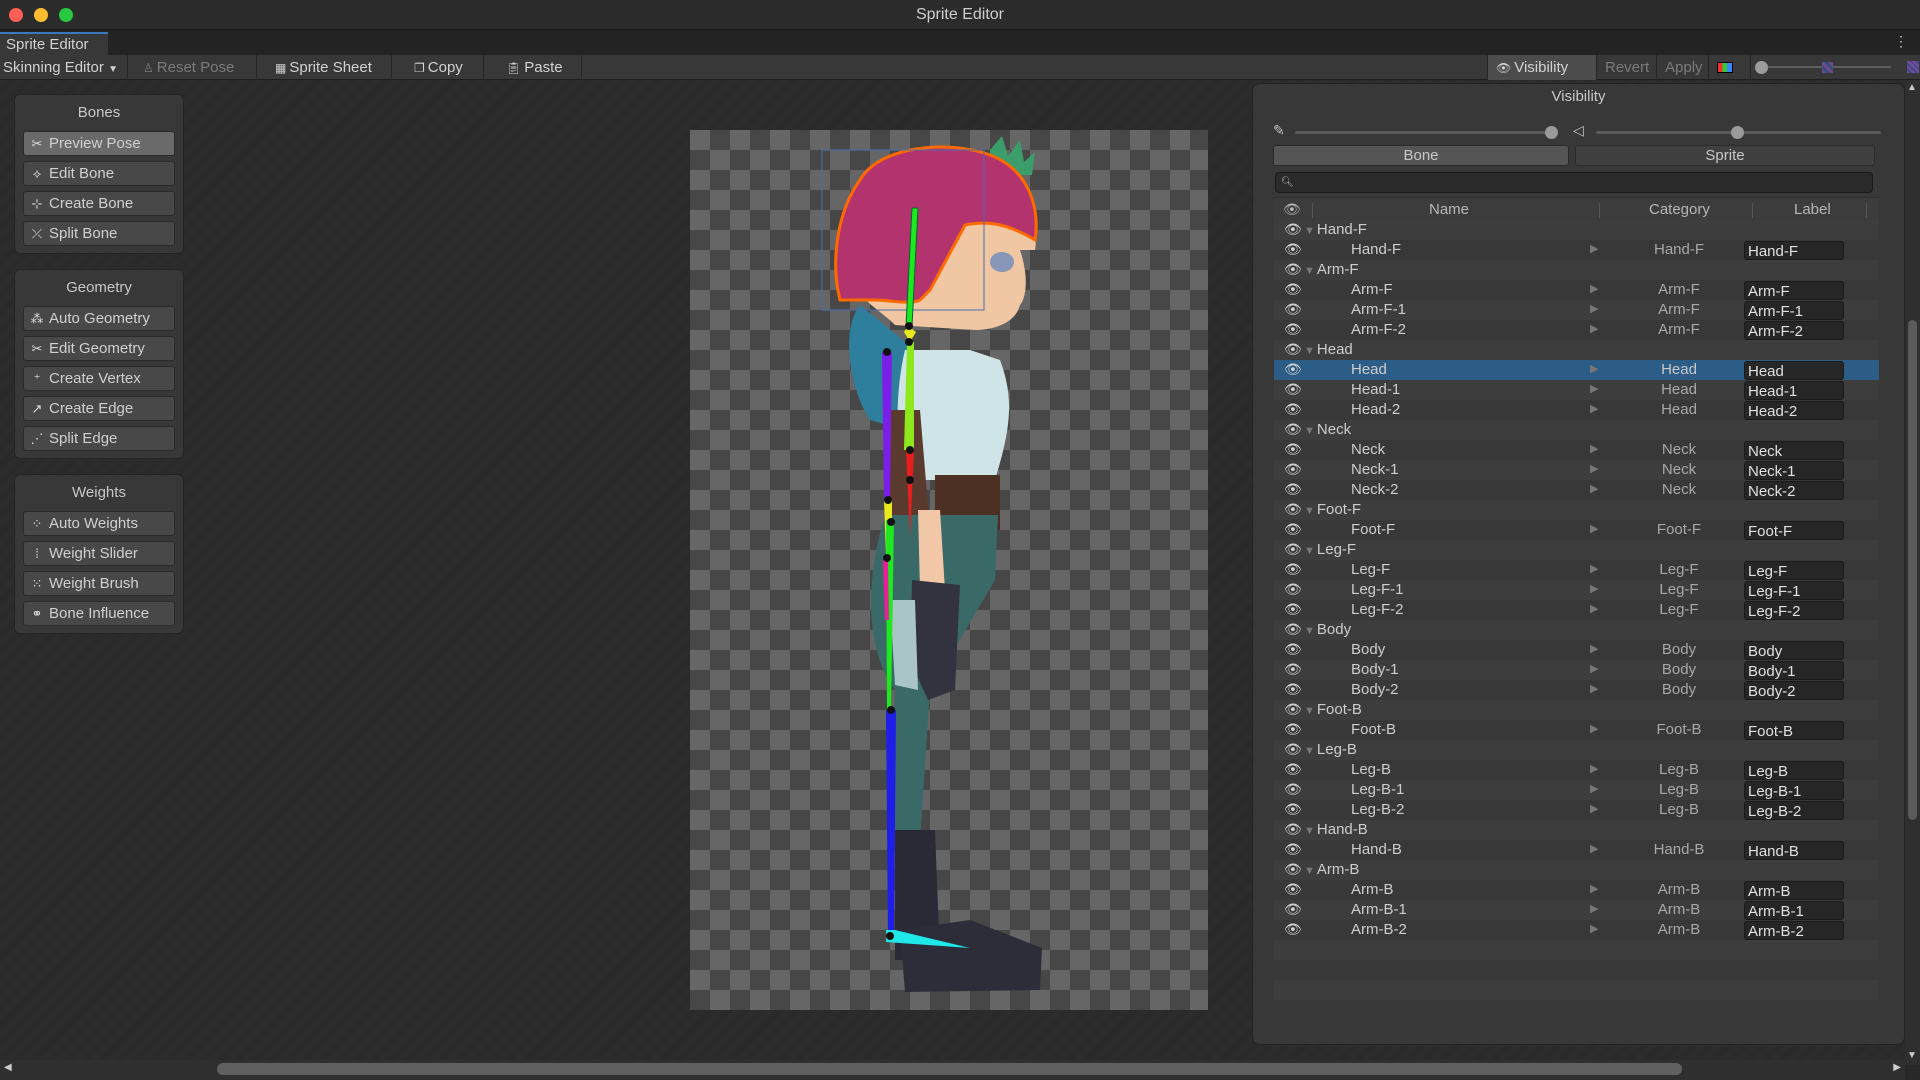 The width and height of the screenshot is (1920, 1080). What do you see at coordinates (1794, 490) in the screenshot?
I see `label-field: Neck-2` at bounding box center [1794, 490].